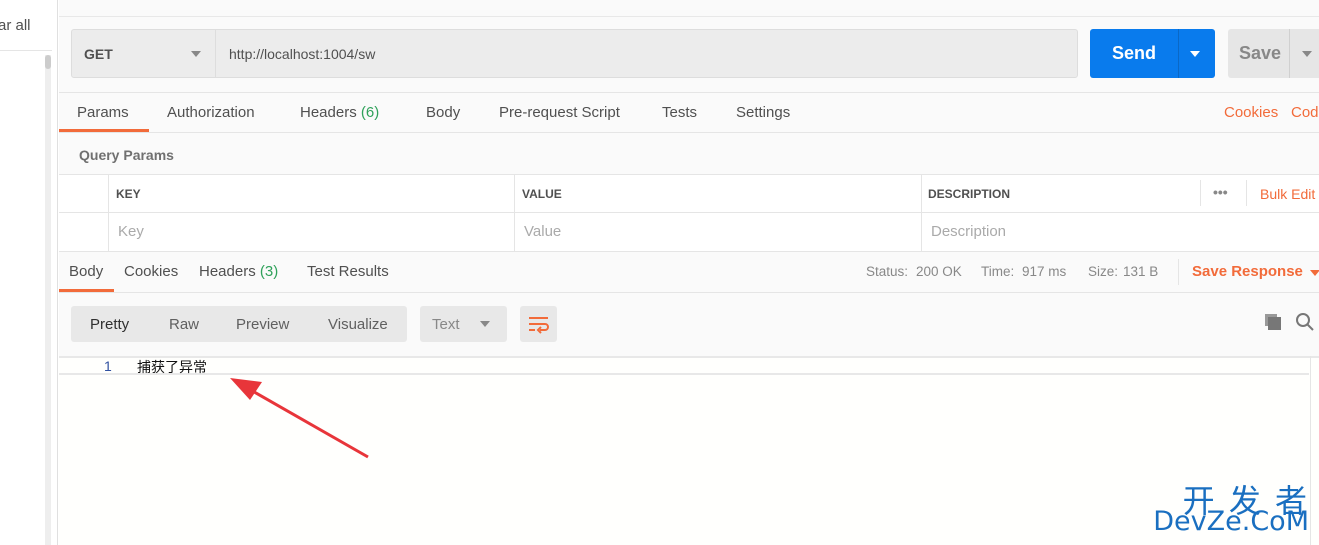  Describe the element at coordinates (358, 324) in the screenshot. I see `view-visualize: Visualize` at that location.